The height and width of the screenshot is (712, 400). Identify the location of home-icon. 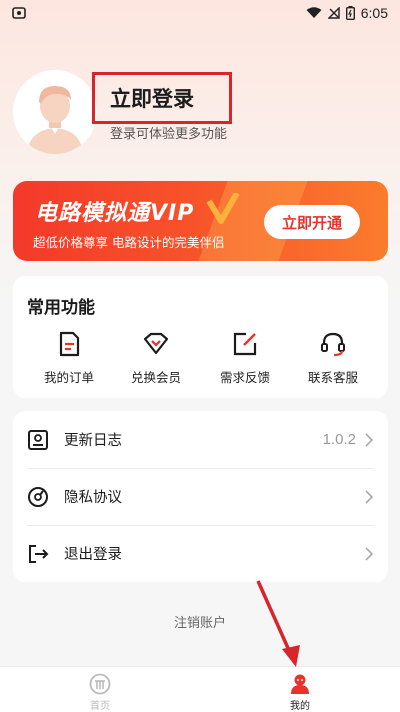
(100, 684).